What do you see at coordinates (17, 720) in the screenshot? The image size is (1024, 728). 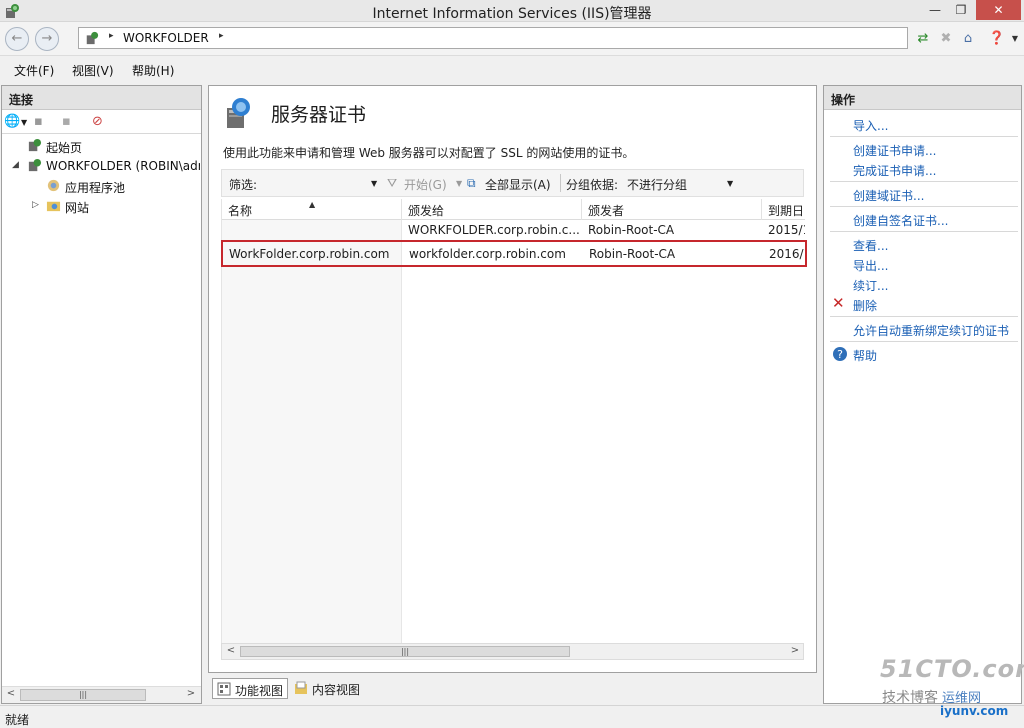 I see `status-text: 就绪` at bounding box center [17, 720].